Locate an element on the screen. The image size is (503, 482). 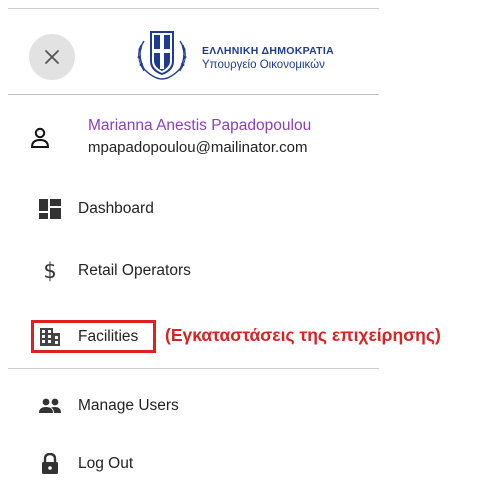
header-divider is located at coordinates (193, 94).